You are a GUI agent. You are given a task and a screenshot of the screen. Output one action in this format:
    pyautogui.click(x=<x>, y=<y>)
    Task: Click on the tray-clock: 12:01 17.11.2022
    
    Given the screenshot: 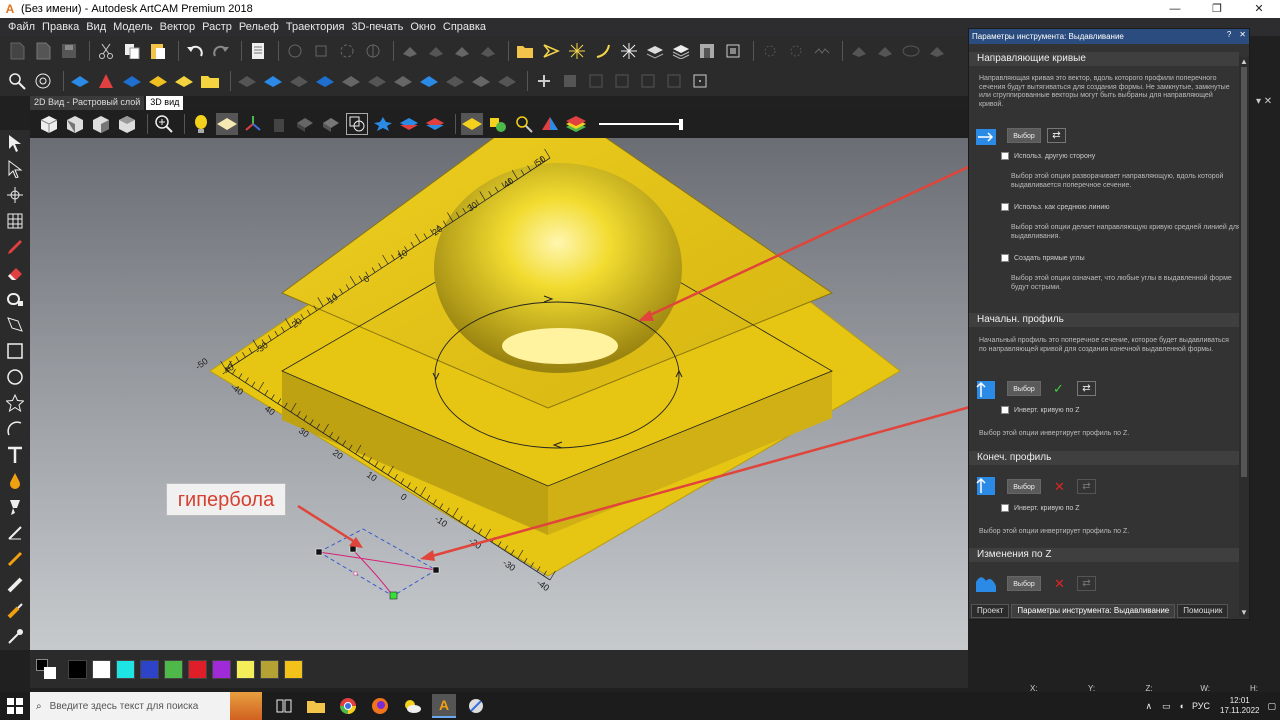 What is the action you would take?
    pyautogui.click(x=1239, y=706)
    